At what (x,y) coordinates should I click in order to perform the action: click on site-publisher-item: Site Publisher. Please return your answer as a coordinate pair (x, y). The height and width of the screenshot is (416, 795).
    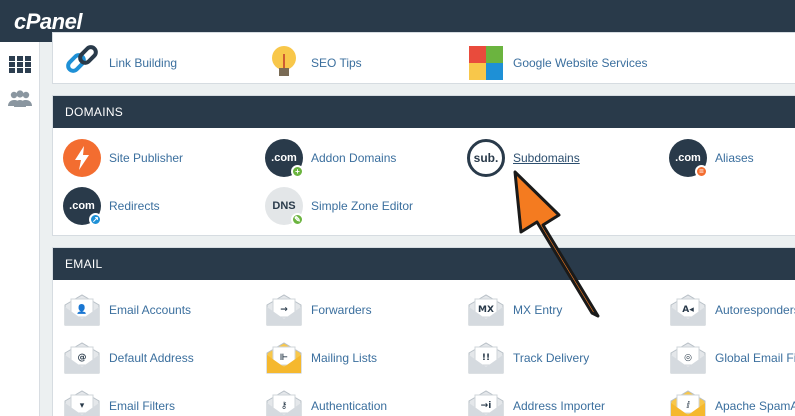
    Looking at the image, I should click on (123, 158).